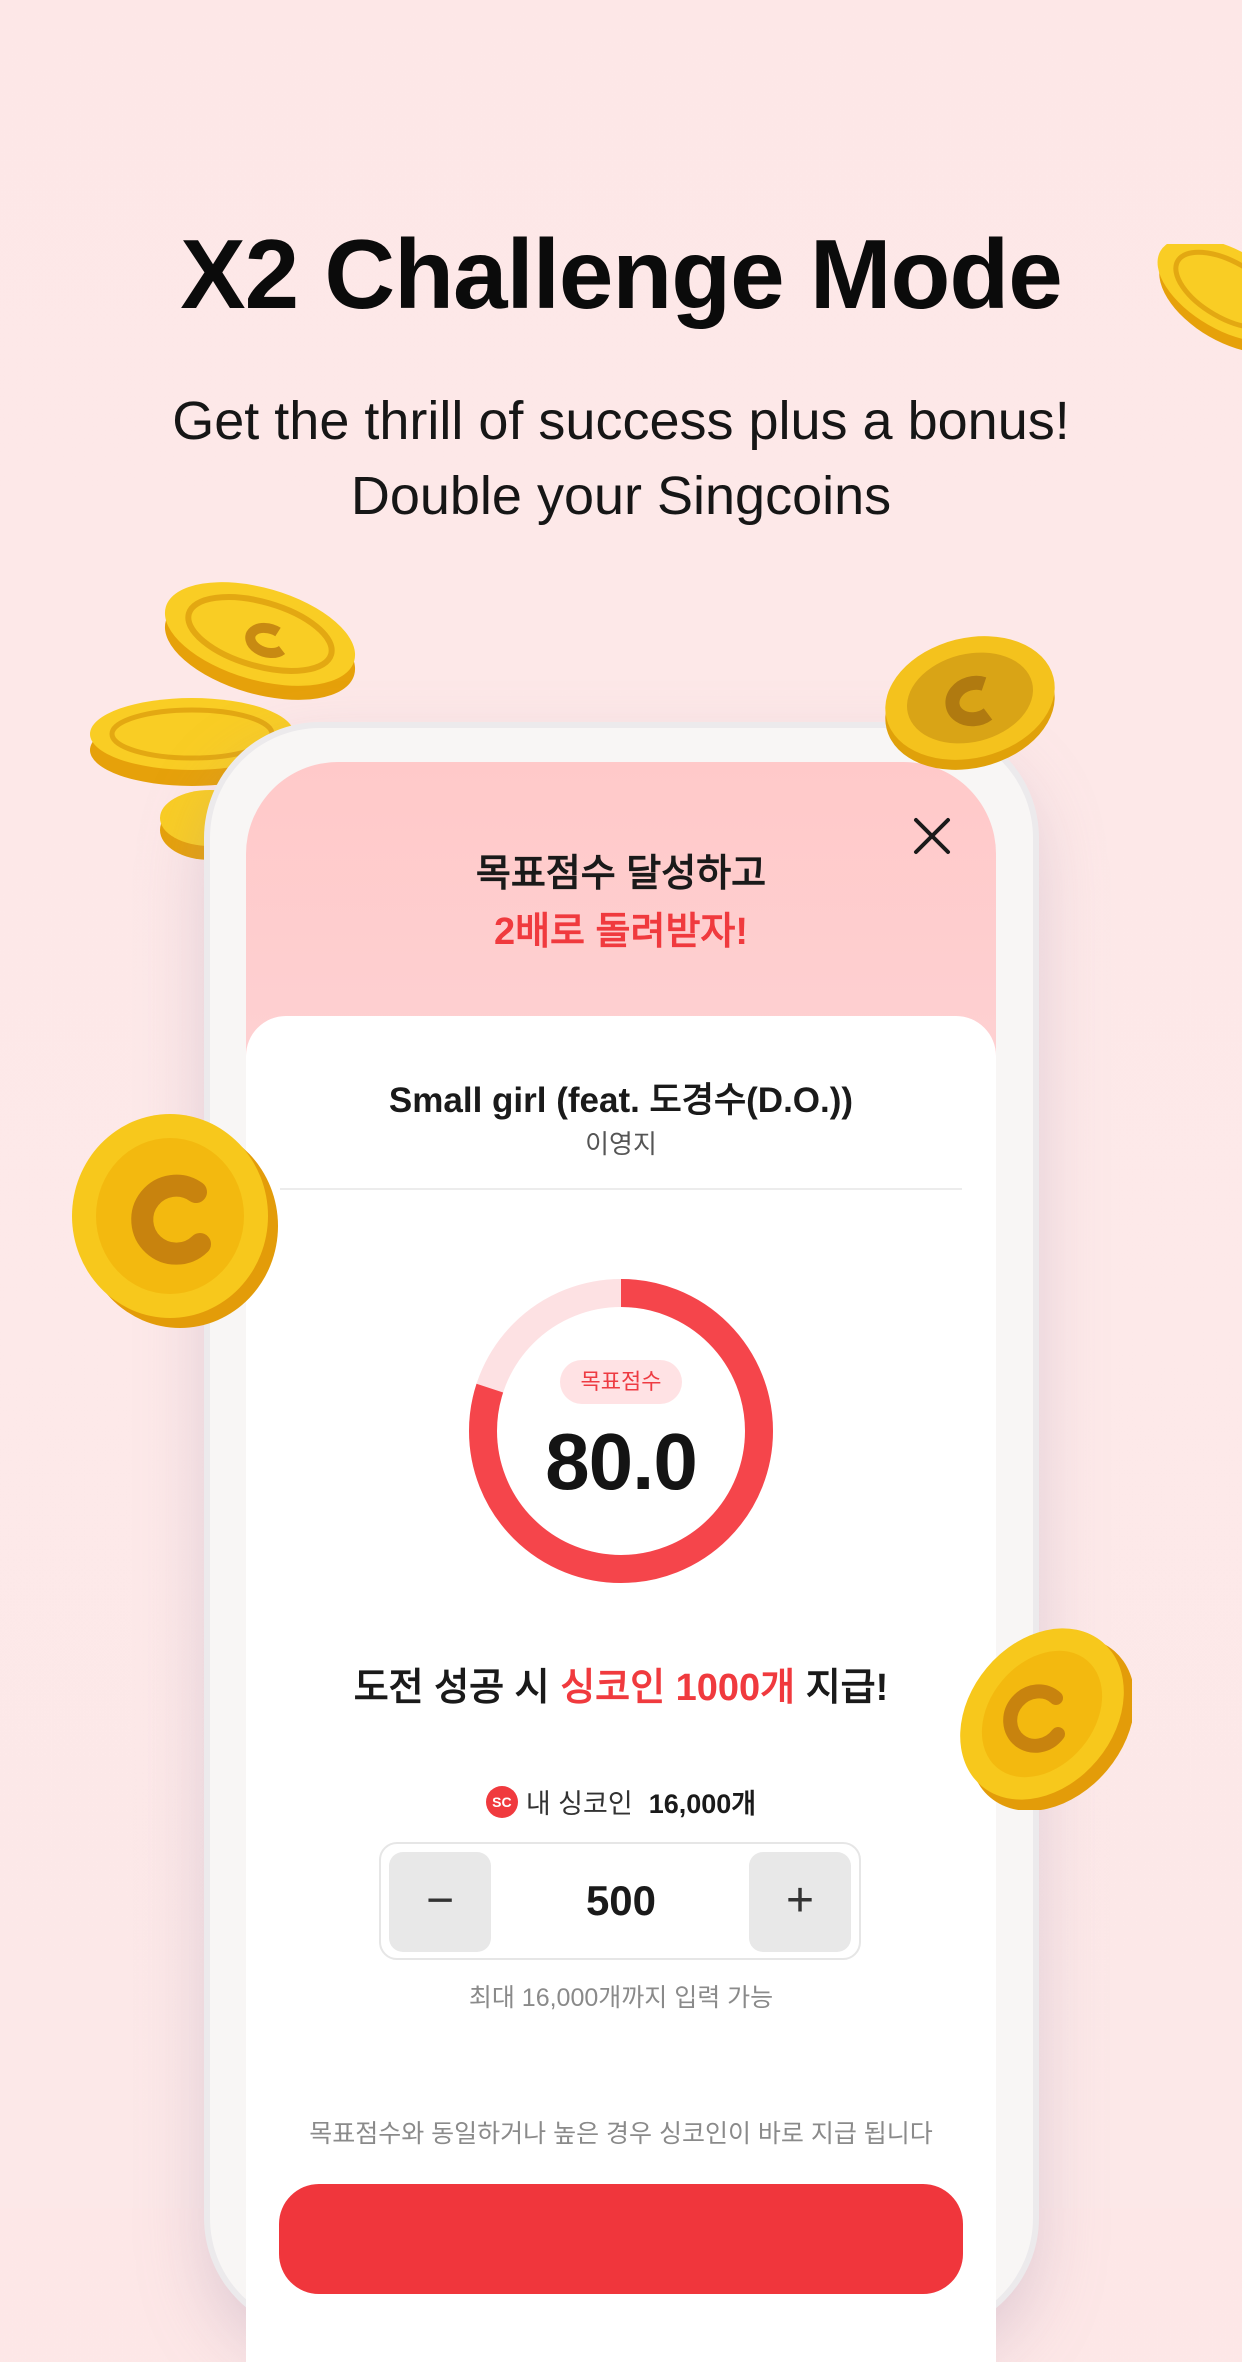  I want to click on page-subtitle-line1: Get the thrill of success plus a bonus!, so click(621, 421).